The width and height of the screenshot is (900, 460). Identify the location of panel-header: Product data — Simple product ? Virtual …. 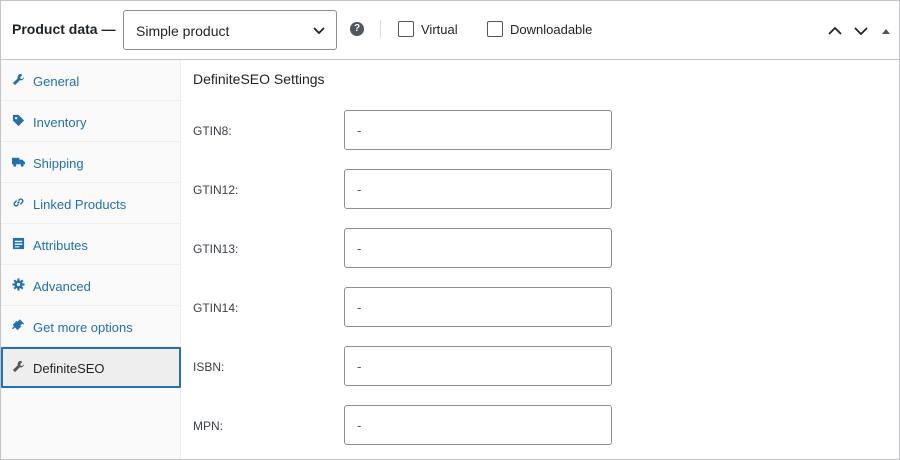
(450, 30).